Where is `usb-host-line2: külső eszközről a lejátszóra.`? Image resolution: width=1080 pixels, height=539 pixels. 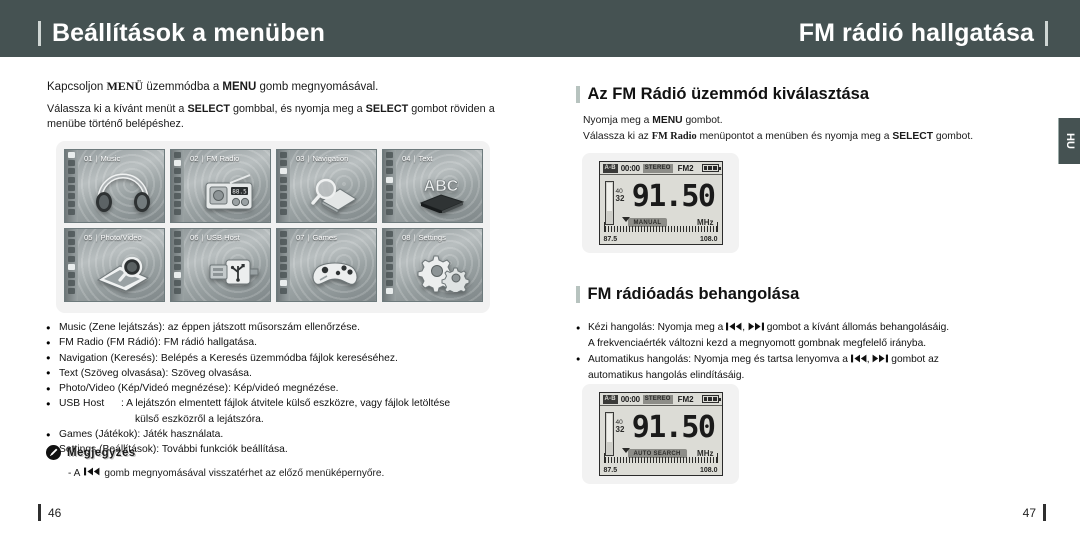
usb-host-line2: külső eszközről a lejátszóra. is located at coordinates (199, 419).